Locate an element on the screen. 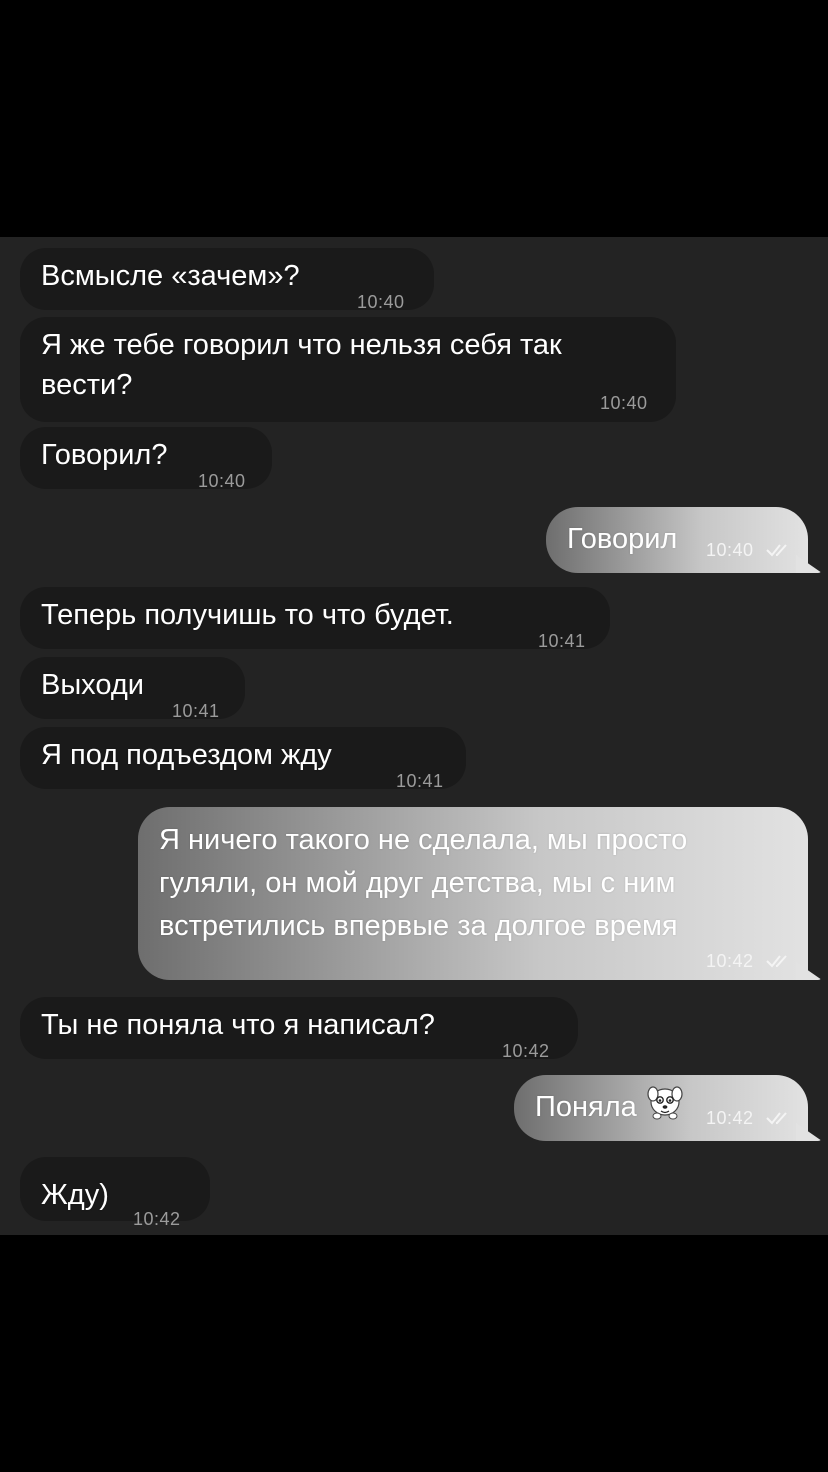  message-text: Выходи is located at coordinates (92, 685).